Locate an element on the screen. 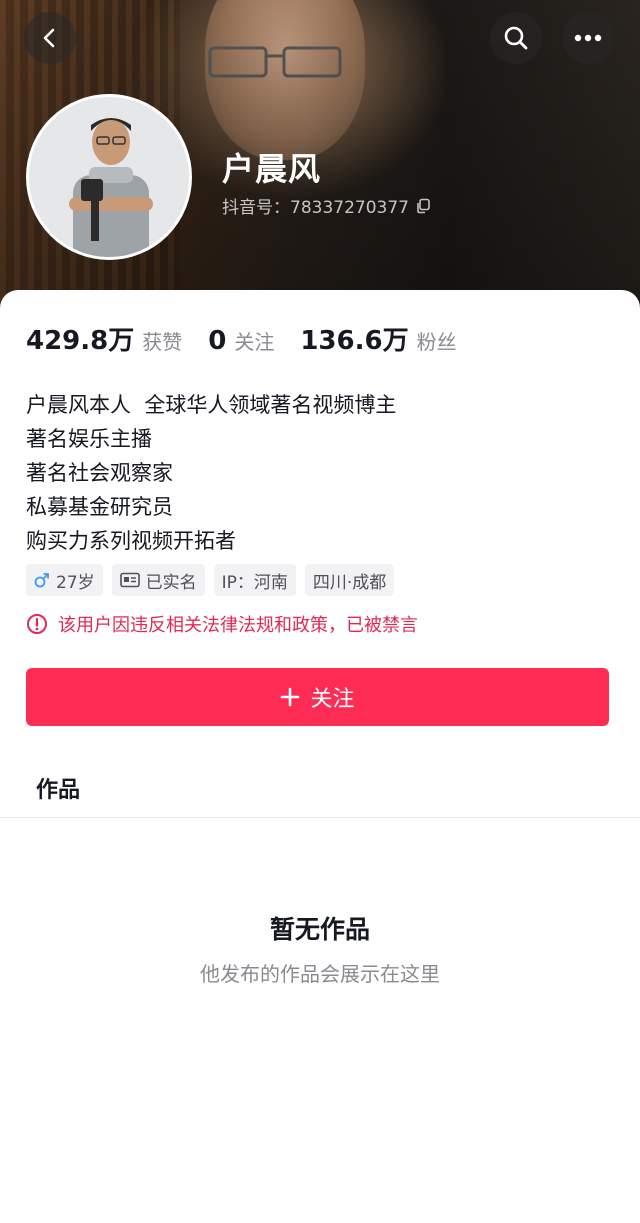 The width and height of the screenshot is (640, 1223). warning-icon is located at coordinates (37, 624).